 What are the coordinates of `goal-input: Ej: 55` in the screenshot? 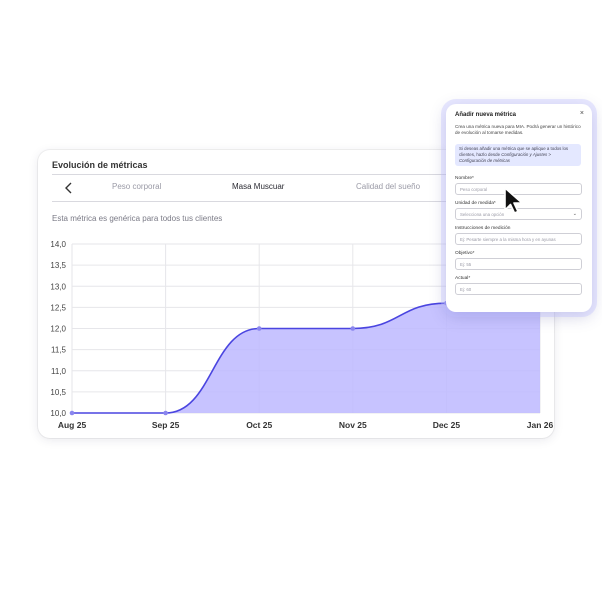 It's located at (518, 264).